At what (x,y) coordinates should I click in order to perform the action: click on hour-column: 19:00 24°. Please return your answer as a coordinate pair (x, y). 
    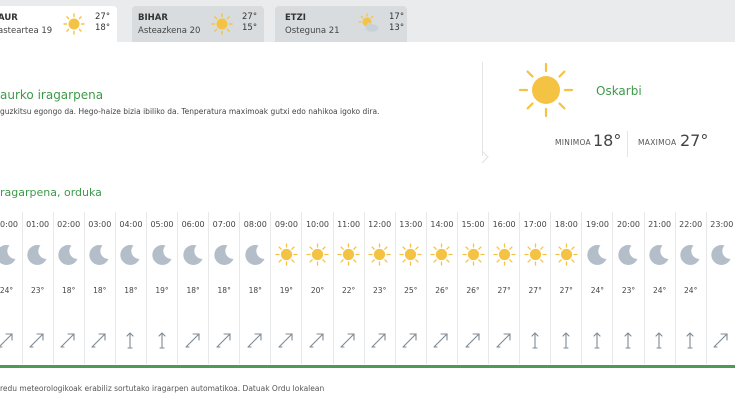
    Looking at the image, I should click on (598, 288).